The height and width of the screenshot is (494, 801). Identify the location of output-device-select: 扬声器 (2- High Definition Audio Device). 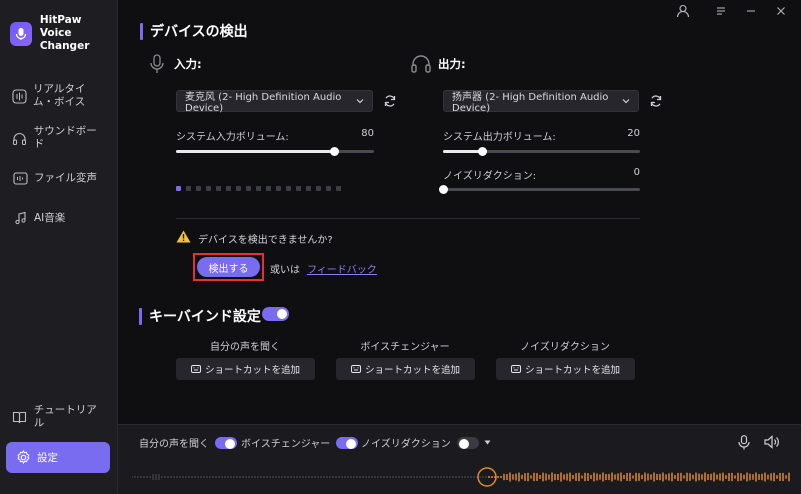
(541, 102).